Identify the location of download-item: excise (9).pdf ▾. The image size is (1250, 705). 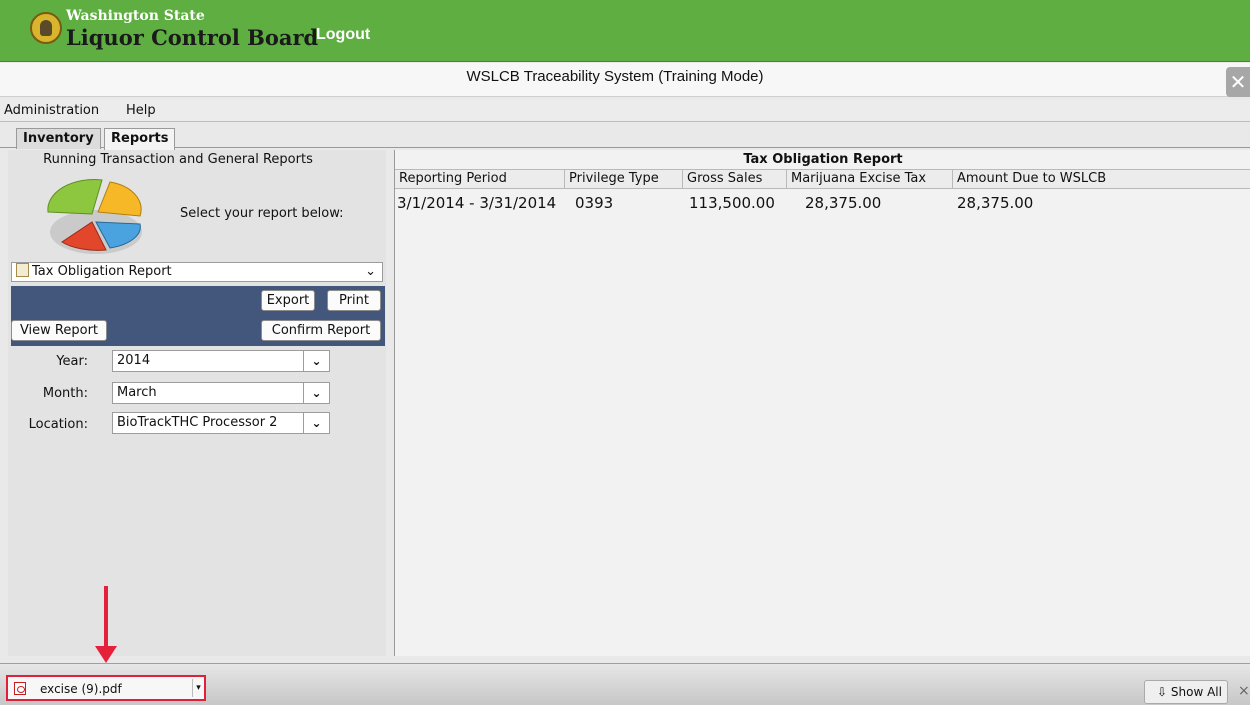
(106, 688).